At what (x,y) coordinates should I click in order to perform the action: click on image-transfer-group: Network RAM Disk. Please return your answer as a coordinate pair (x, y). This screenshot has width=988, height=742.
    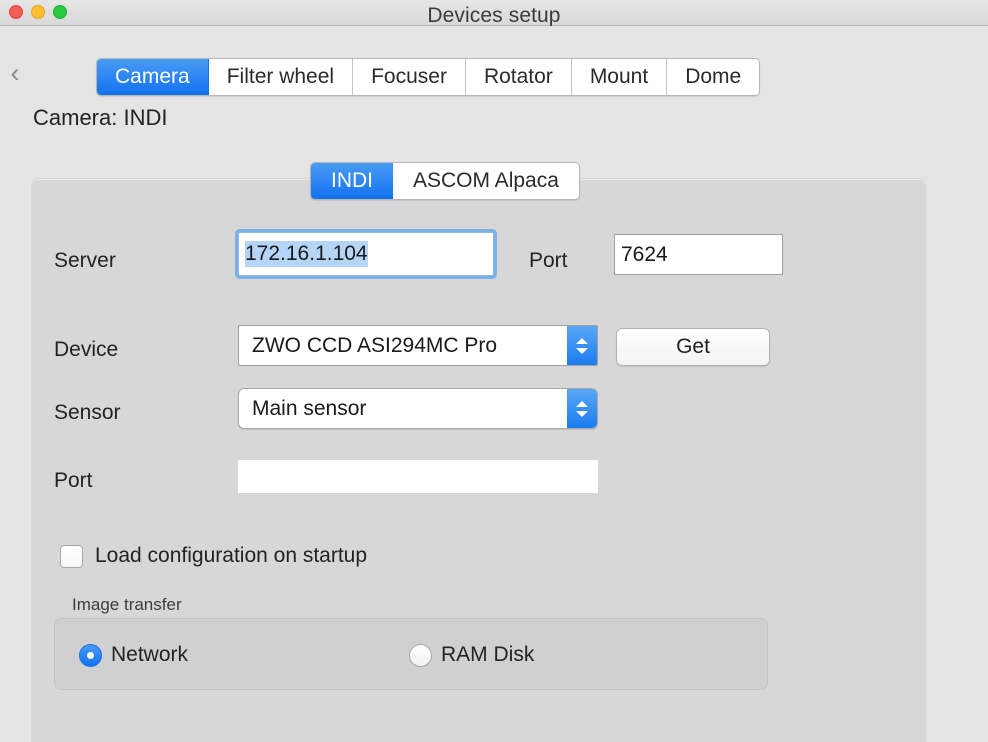
    Looking at the image, I should click on (411, 654).